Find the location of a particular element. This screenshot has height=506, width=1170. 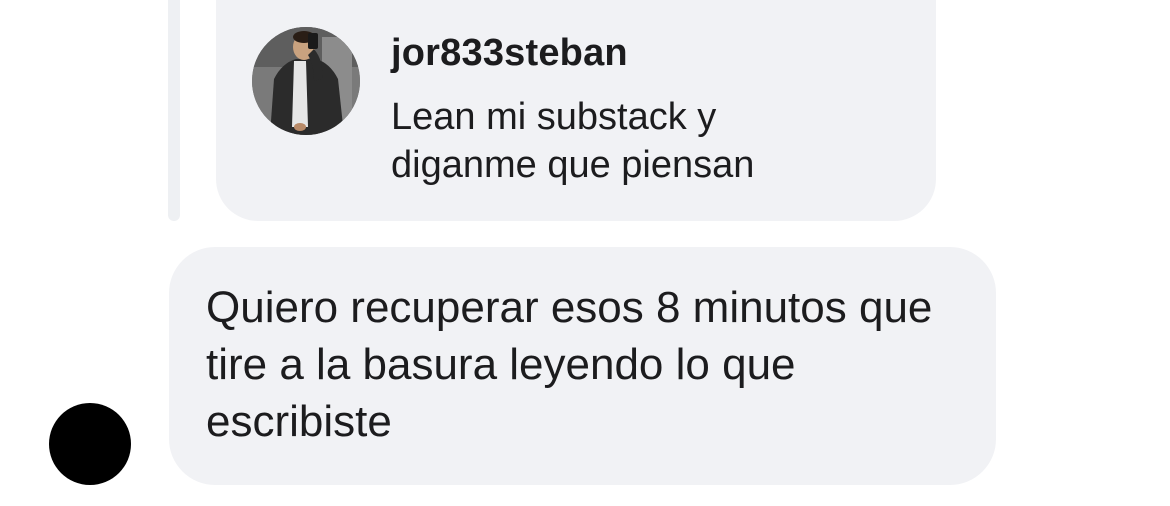

reply-thread-line is located at coordinates (174, 110).